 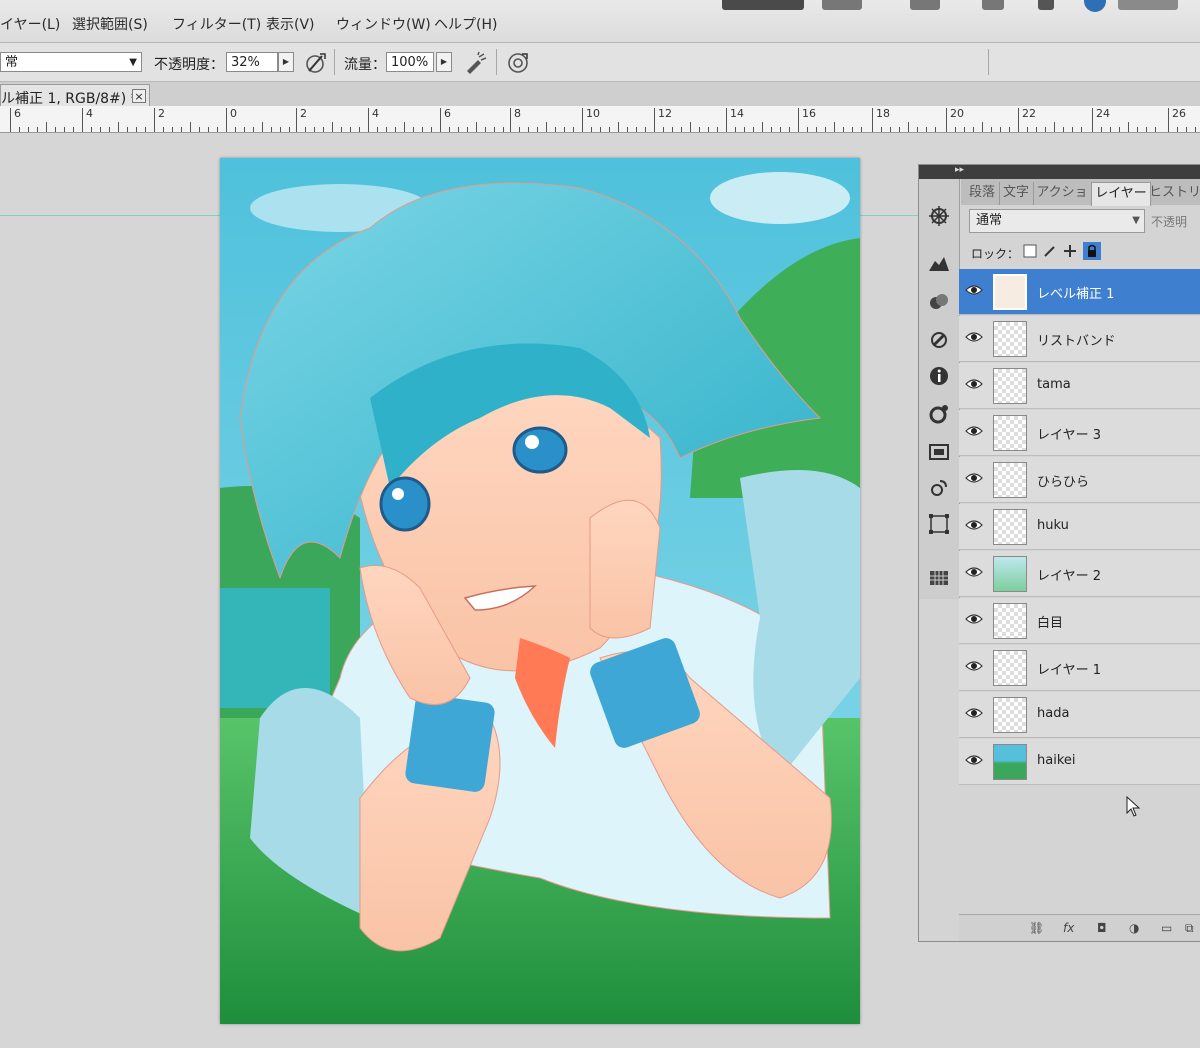 I want to click on lock-pixels-icon, so click(x=1050, y=251).